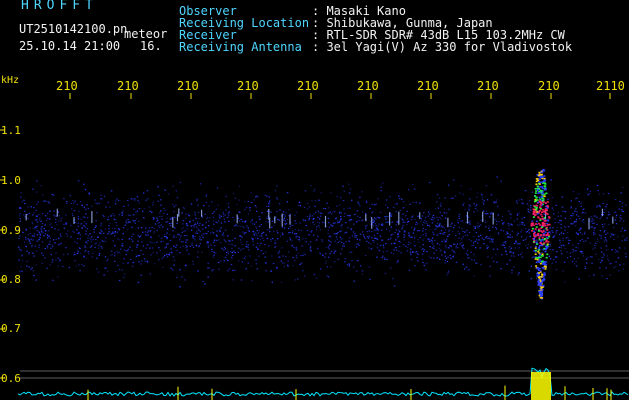 Image resolution: width=629 pixels, height=400 pixels. I want to click on y-tick-label: 0.9, so click(11, 230).